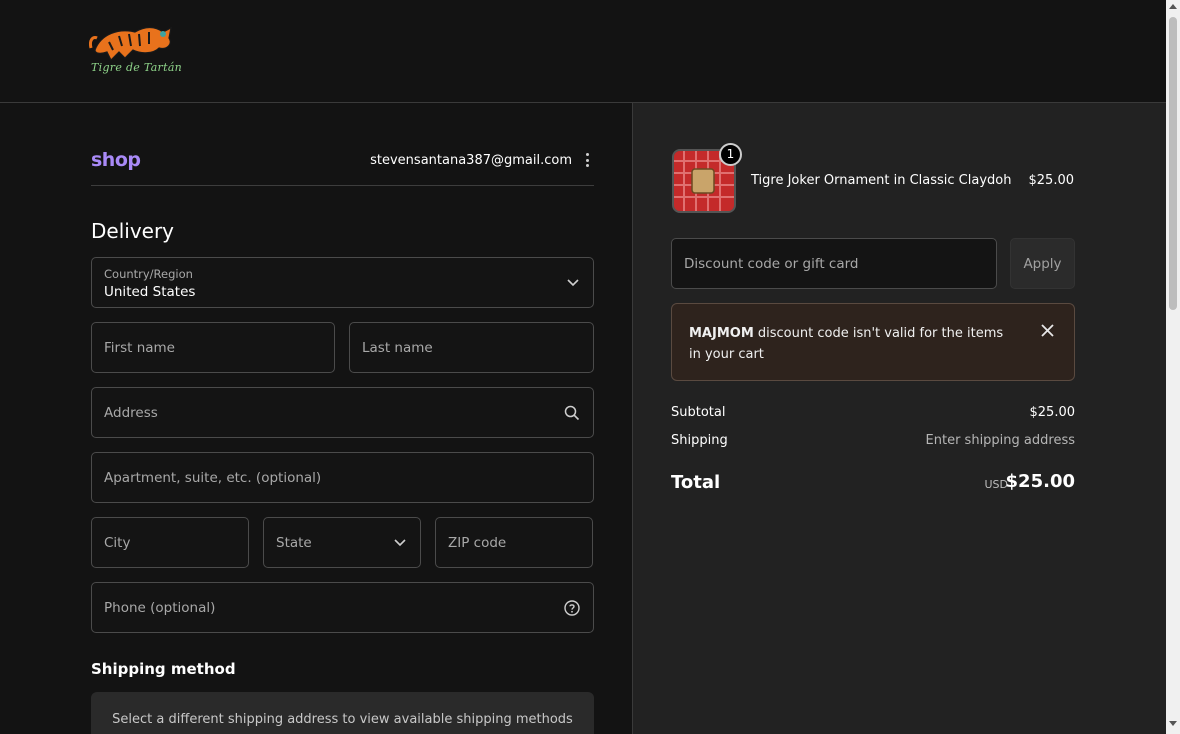  What do you see at coordinates (148, 274) in the screenshot?
I see `country-label: Country/Region` at bounding box center [148, 274].